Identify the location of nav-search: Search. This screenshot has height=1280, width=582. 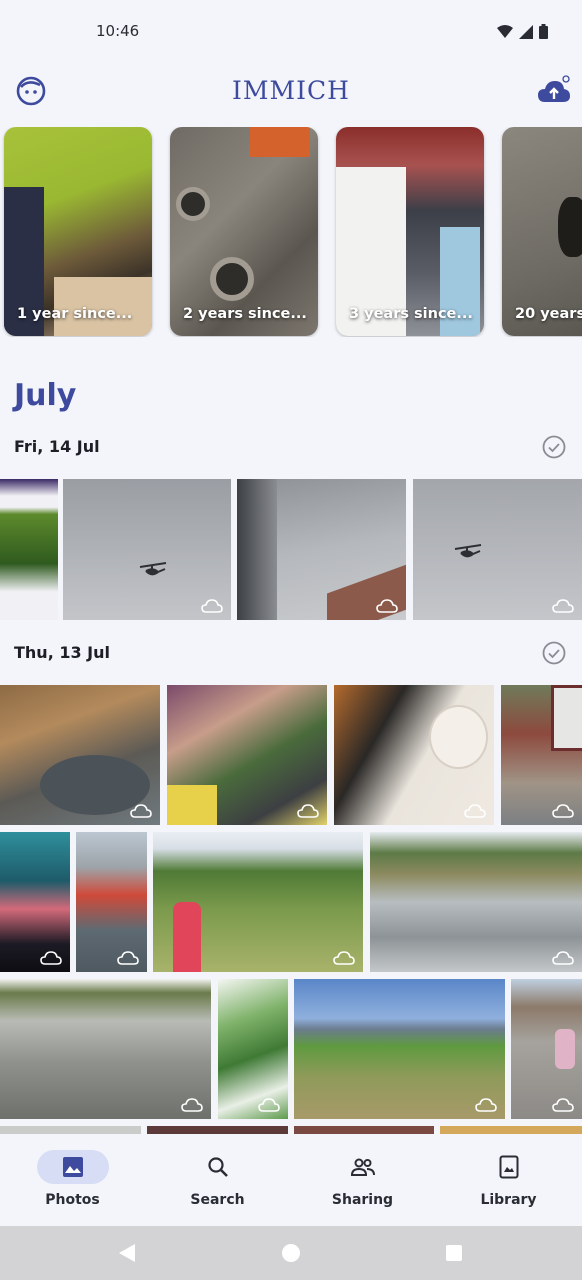
(217, 1179).